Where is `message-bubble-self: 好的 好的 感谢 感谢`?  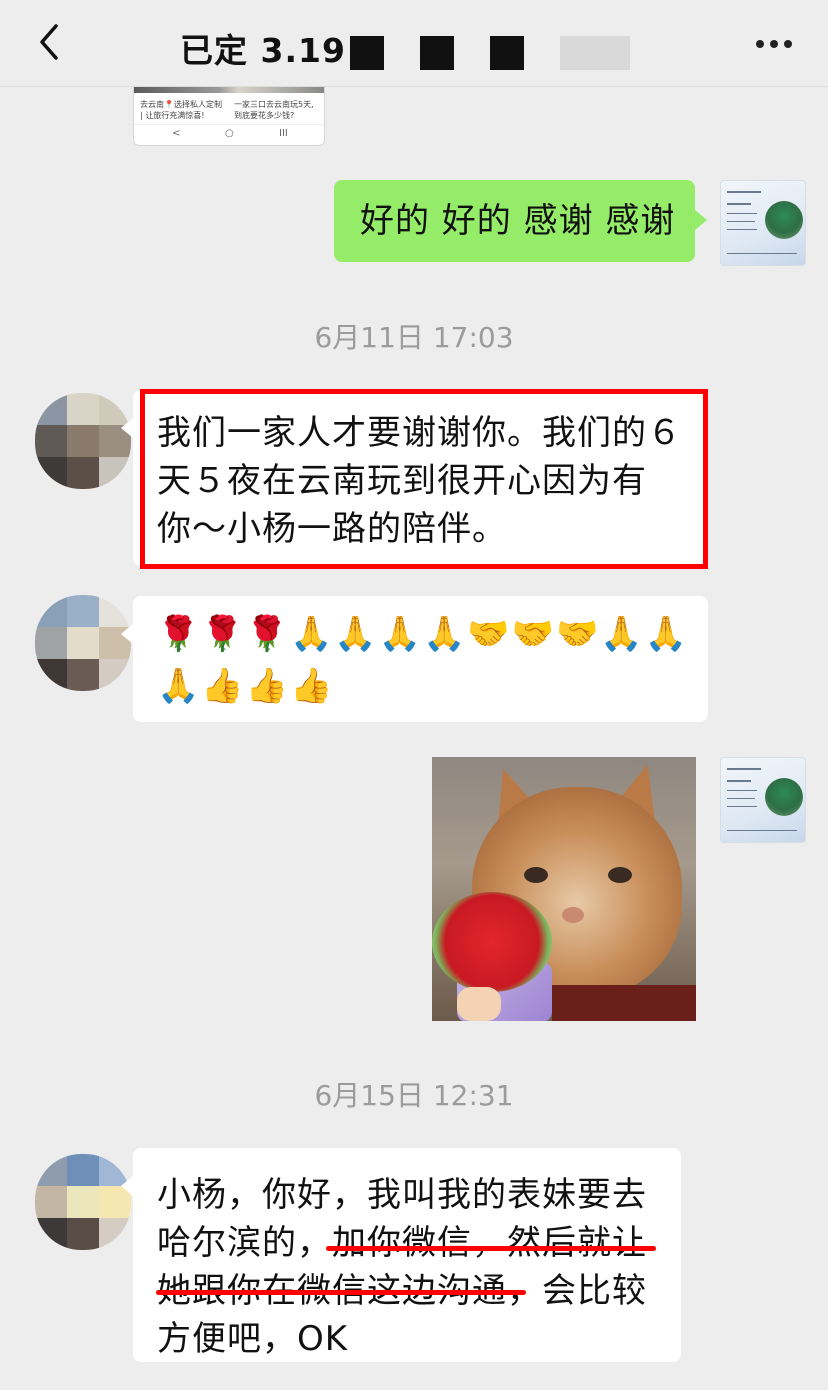
message-bubble-self: 好的 好的 感谢 感谢 is located at coordinates (520, 221).